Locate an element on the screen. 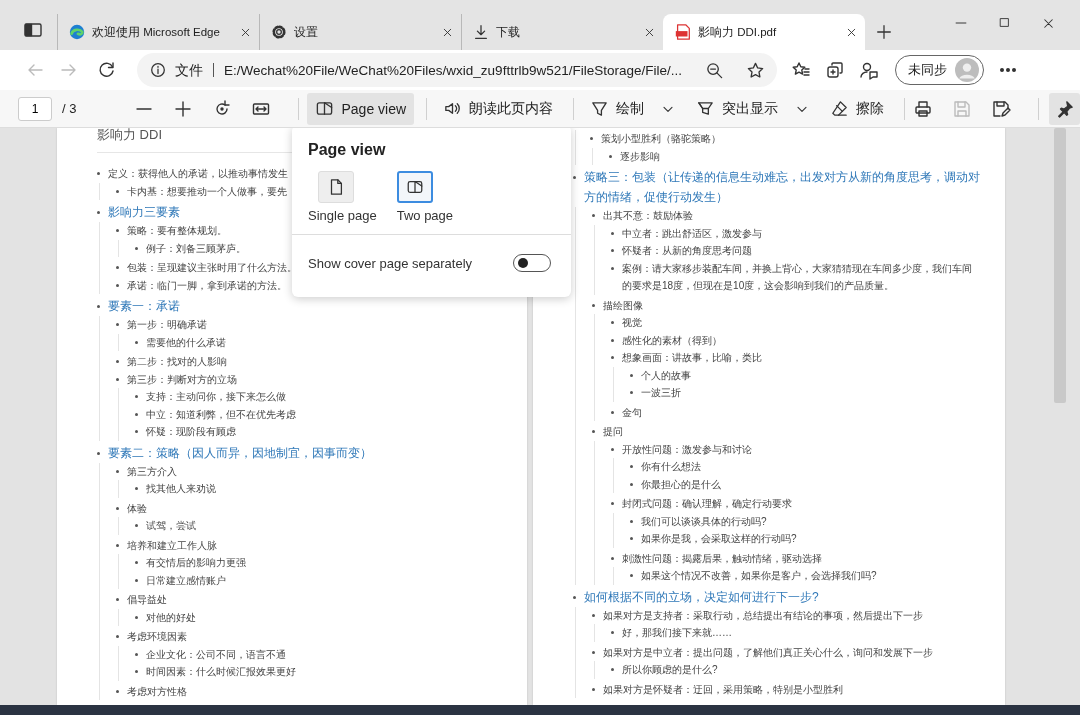 The width and height of the screenshot is (1080, 715). list-item-text: 第三步：判断对方的立场 is located at coordinates (182, 379).